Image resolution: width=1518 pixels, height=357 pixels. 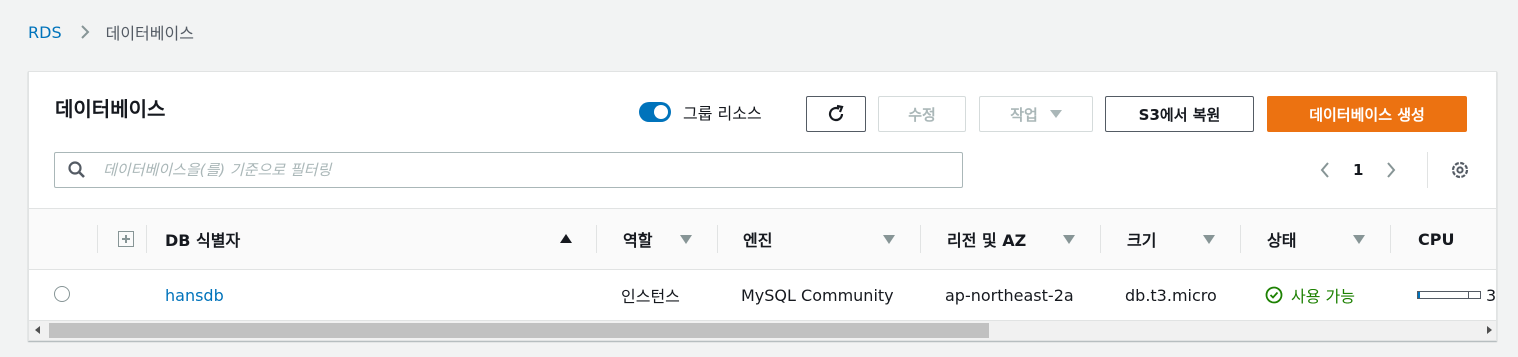 What do you see at coordinates (202, 239) in the screenshot?
I see `column-header-db-identifier: DB 식별자` at bounding box center [202, 239].